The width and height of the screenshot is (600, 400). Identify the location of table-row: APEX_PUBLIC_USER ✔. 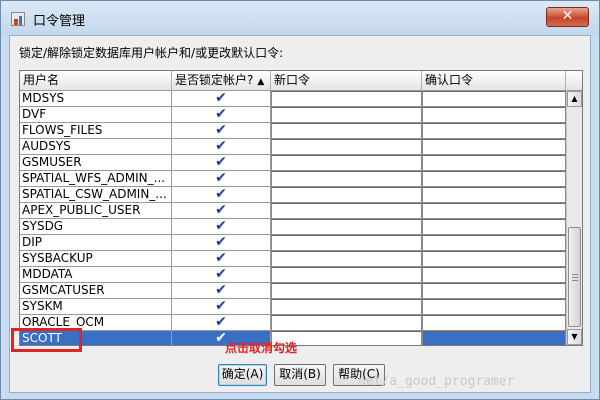
(293, 211).